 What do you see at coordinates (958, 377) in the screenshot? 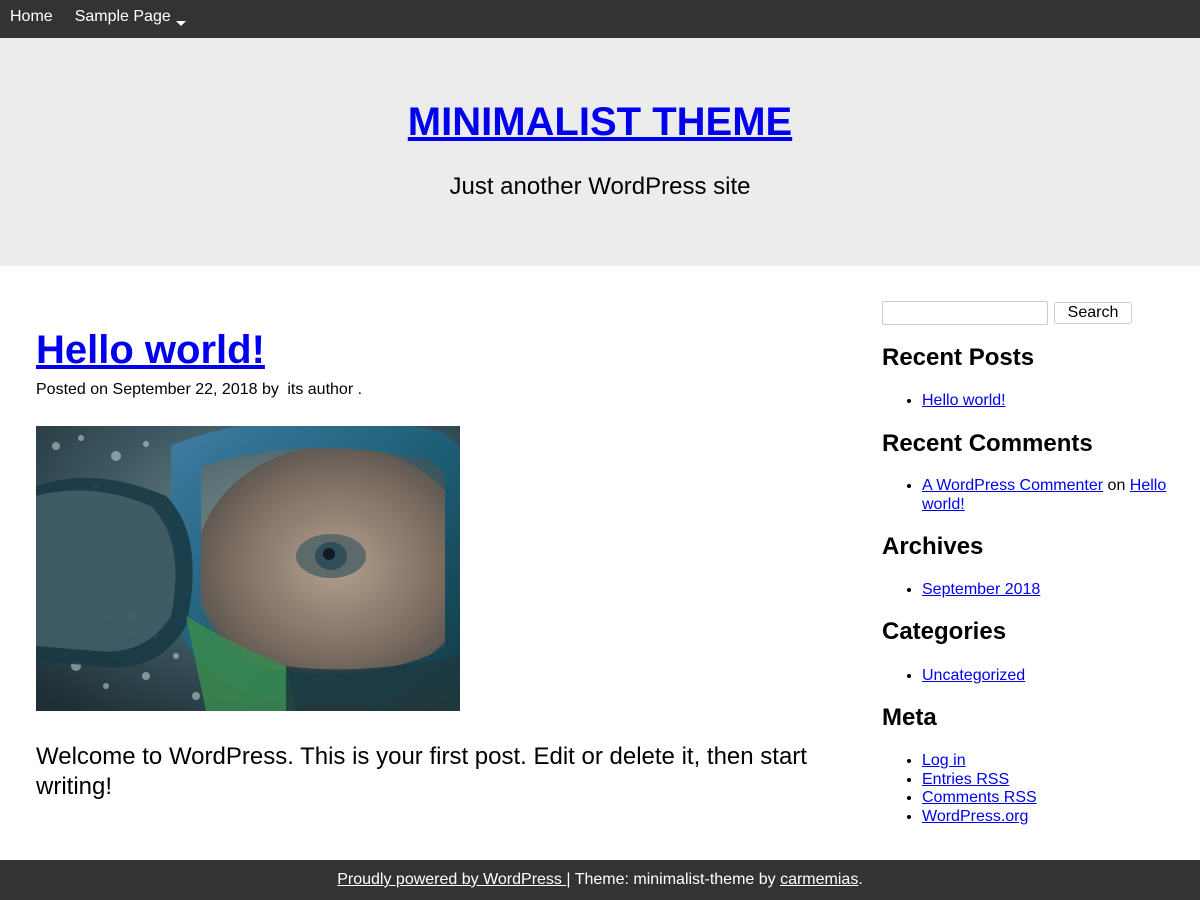
I see `recent-posts-widget: Recent Posts Hello world!` at bounding box center [958, 377].